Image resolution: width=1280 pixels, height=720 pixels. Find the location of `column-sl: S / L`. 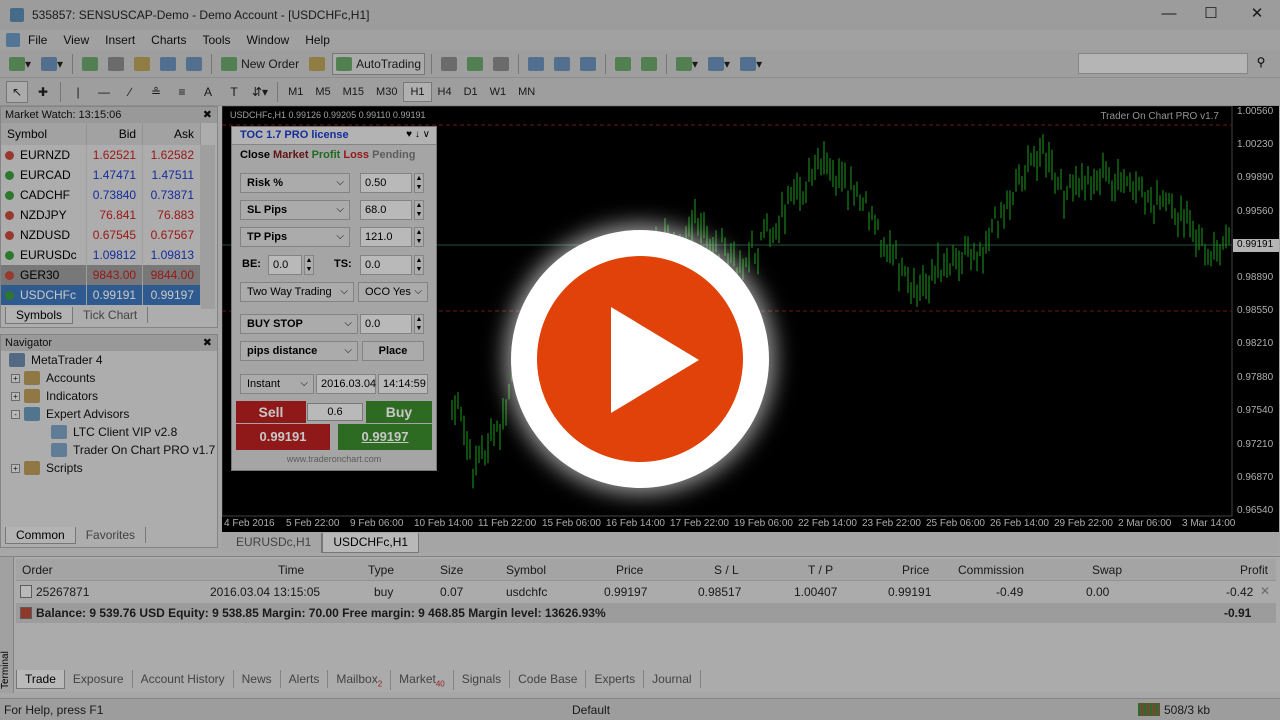

column-sl: S / L is located at coordinates (726, 570).